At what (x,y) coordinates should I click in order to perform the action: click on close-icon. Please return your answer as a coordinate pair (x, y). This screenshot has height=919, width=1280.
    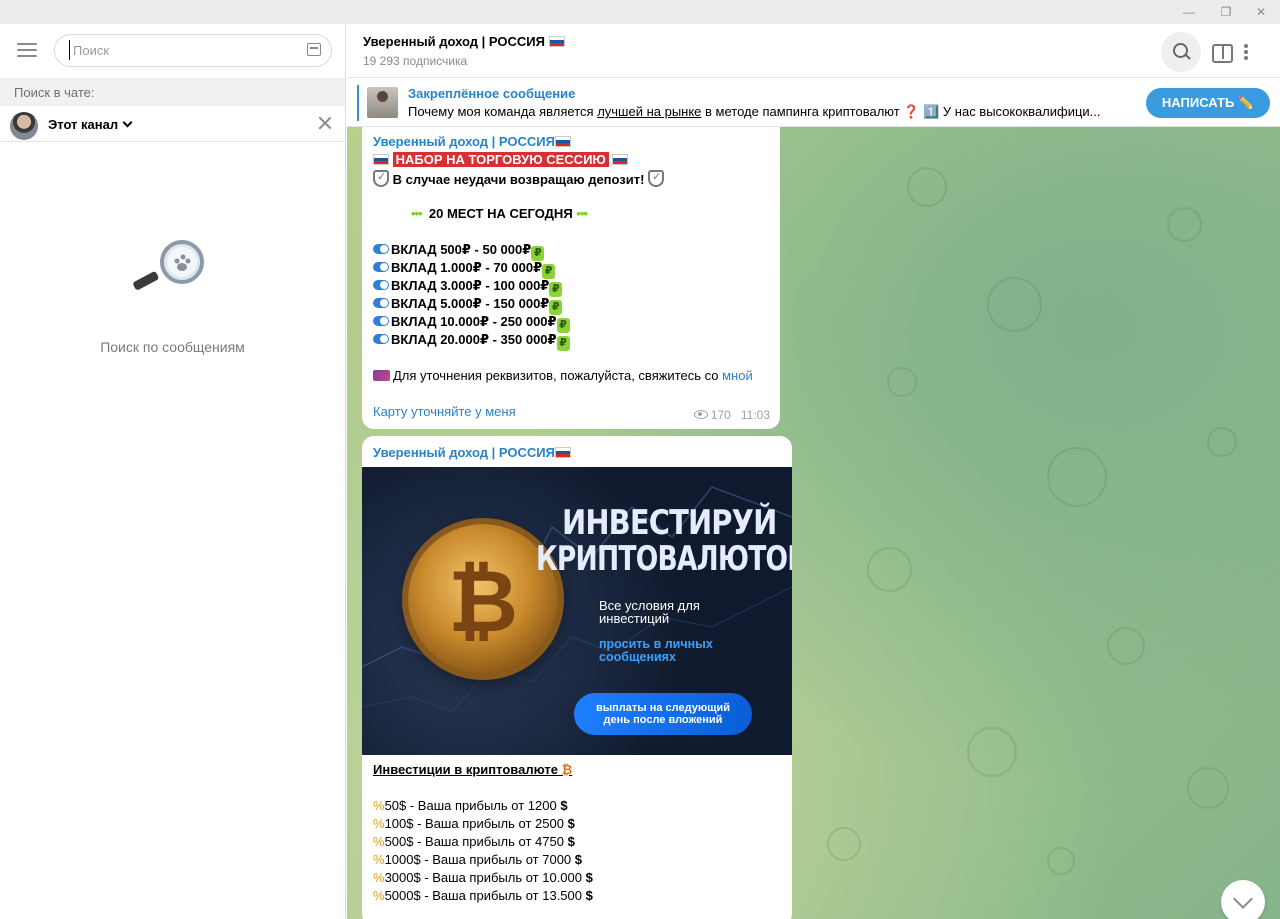
    Looking at the image, I should click on (325, 123).